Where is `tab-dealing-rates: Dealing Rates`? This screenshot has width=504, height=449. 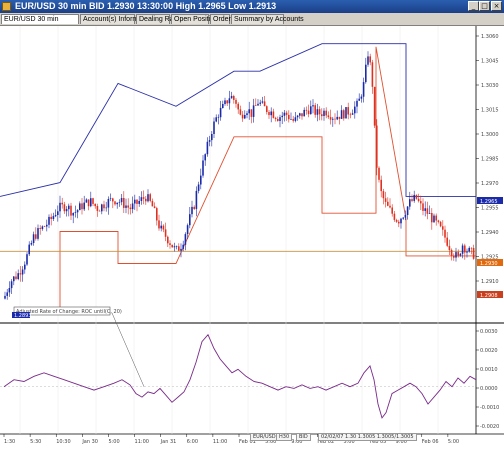 tab-dealing-rates: Dealing Rates is located at coordinates (159, 19).